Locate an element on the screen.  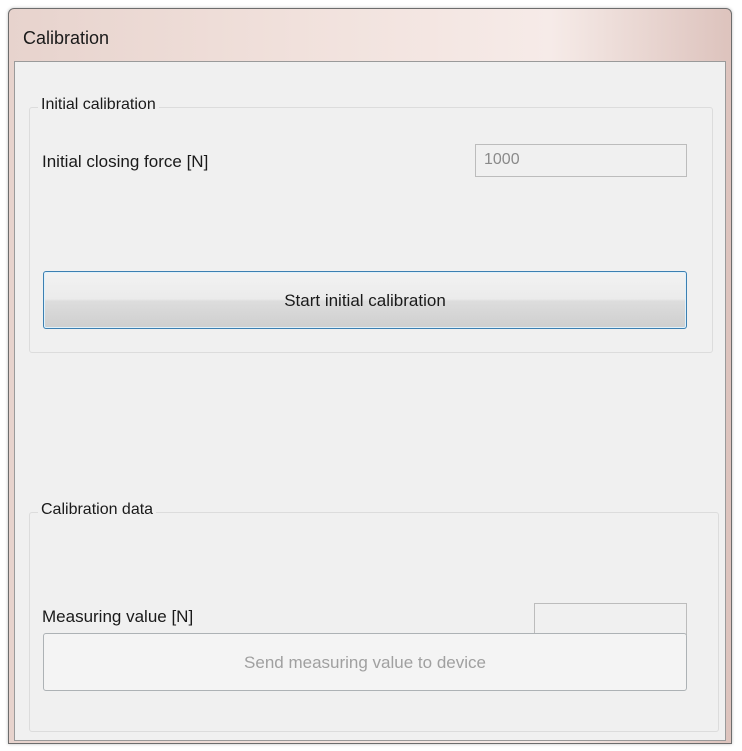
title-bar: Calibration is located at coordinates (370, 35).